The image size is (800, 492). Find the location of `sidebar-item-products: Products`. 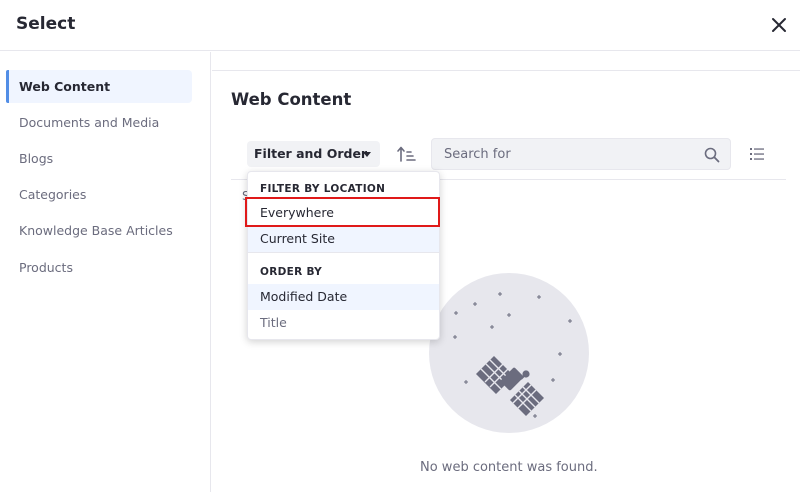

sidebar-item-products: Products is located at coordinates (99, 267).